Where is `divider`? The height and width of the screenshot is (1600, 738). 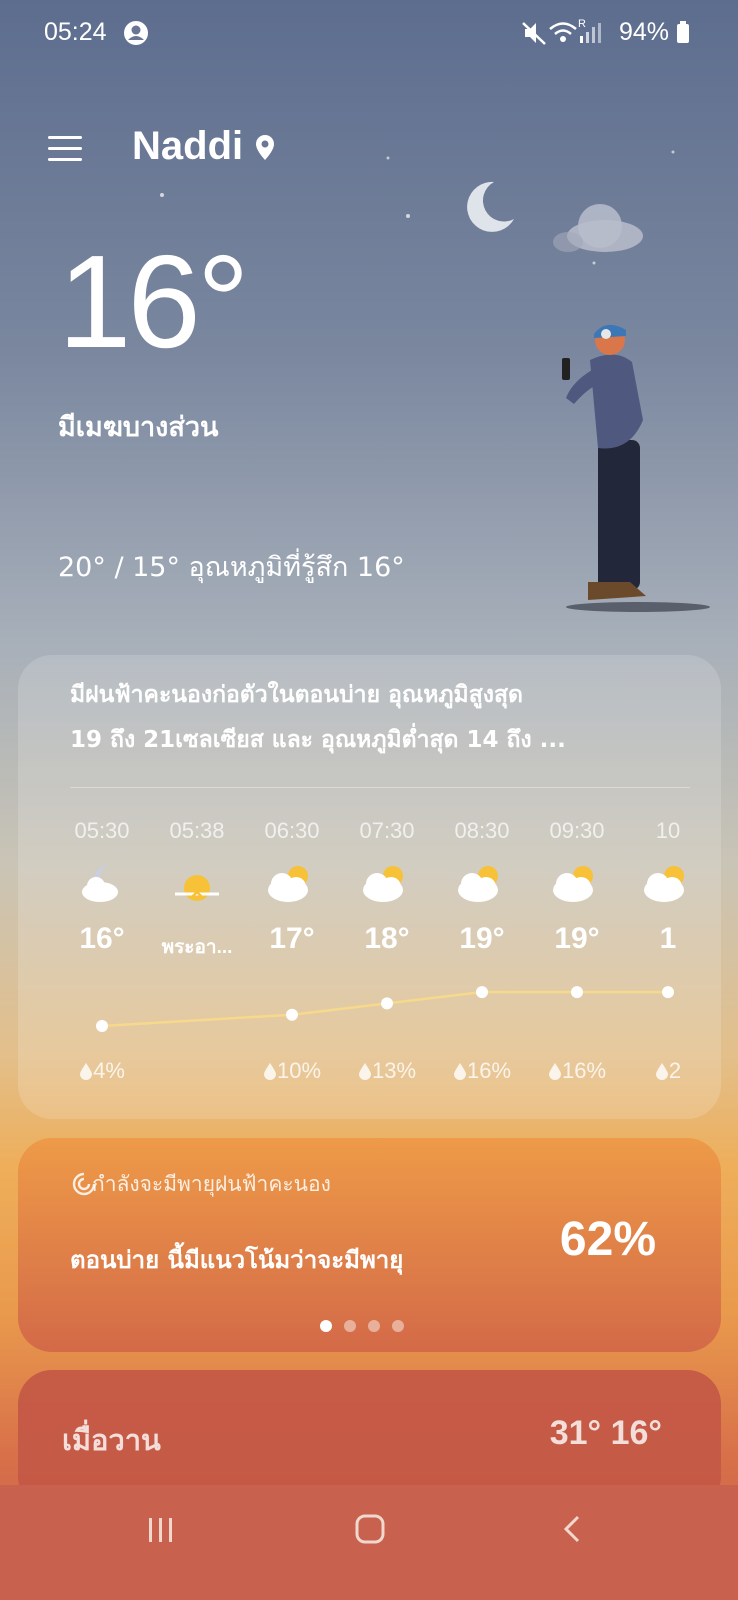
divider is located at coordinates (380, 787).